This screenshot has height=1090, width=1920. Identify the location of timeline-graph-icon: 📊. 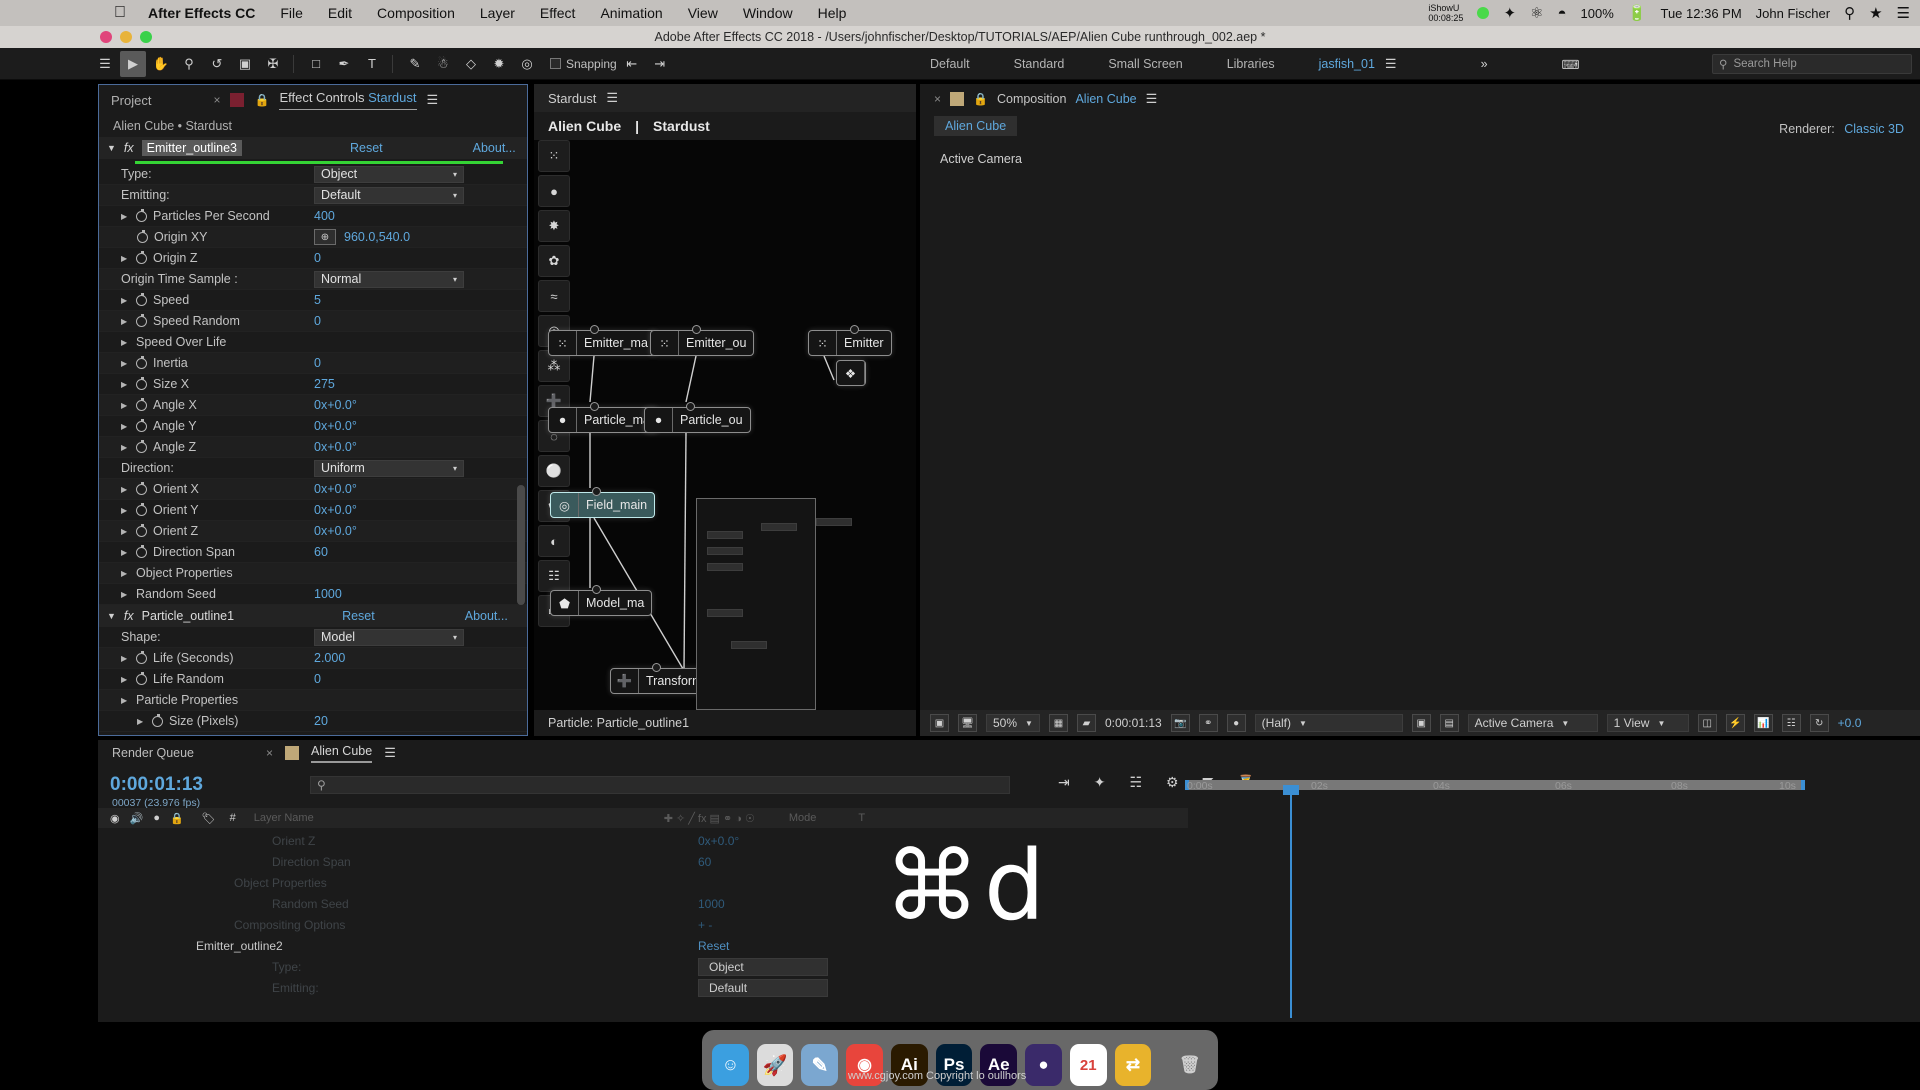
(1763, 723).